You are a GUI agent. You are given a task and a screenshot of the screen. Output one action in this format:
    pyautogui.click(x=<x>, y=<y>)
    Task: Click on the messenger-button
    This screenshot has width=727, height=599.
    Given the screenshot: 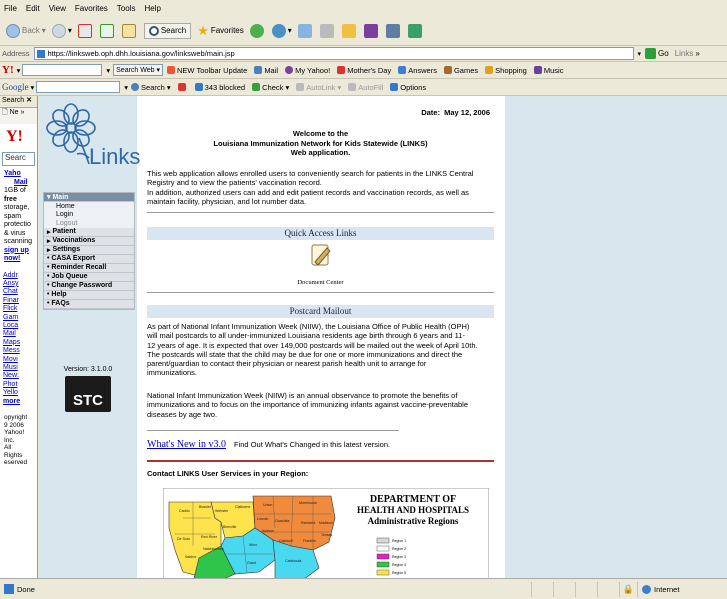 What is the action you would take?
    pyautogui.click(x=371, y=30)
    